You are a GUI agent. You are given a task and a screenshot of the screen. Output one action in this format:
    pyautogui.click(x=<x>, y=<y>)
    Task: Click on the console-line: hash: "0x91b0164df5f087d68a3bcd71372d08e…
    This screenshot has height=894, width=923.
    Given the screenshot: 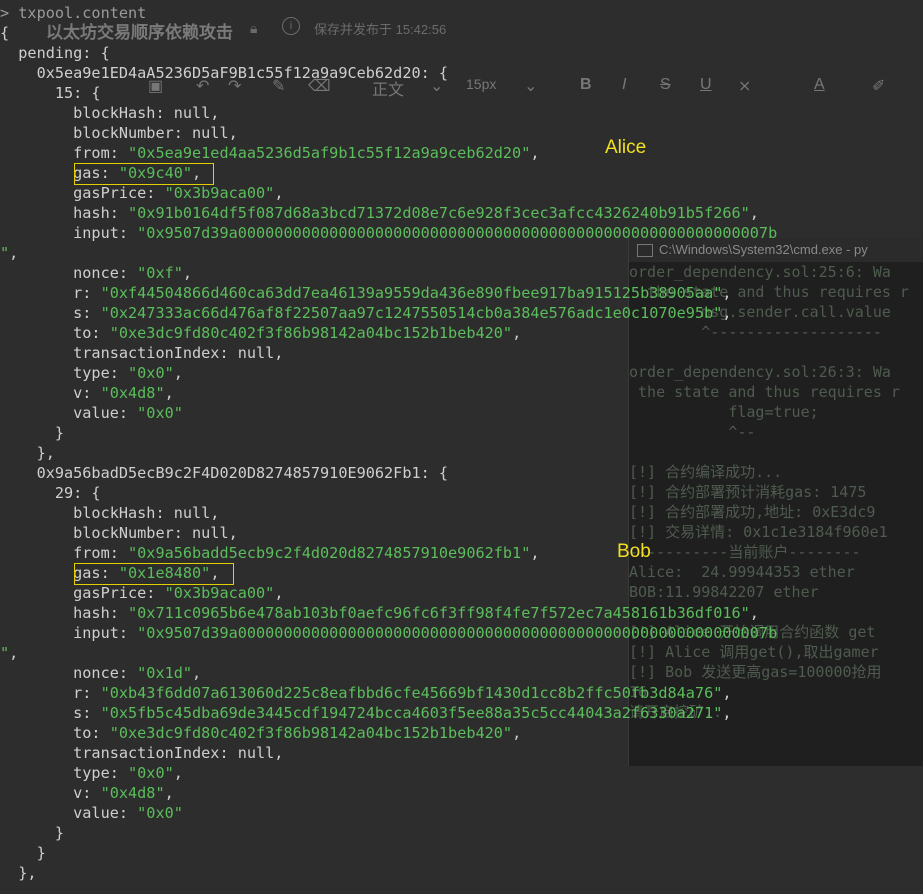 What is the action you would take?
    pyautogui.click(x=379, y=213)
    